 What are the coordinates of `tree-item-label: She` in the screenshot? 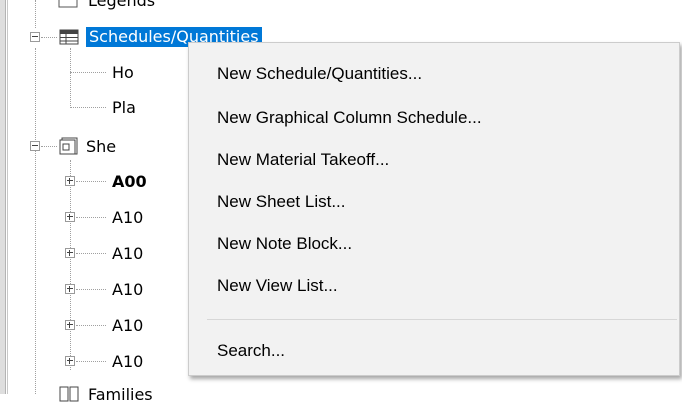 It's located at (101, 146).